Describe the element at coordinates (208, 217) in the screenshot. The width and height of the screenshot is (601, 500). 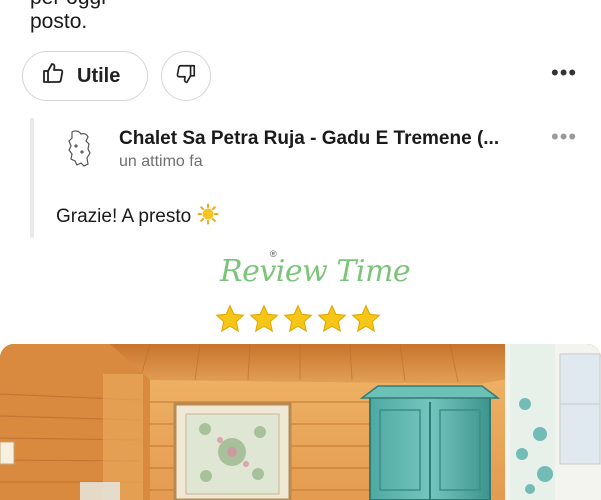
I see `sun-emoji-icon` at that location.